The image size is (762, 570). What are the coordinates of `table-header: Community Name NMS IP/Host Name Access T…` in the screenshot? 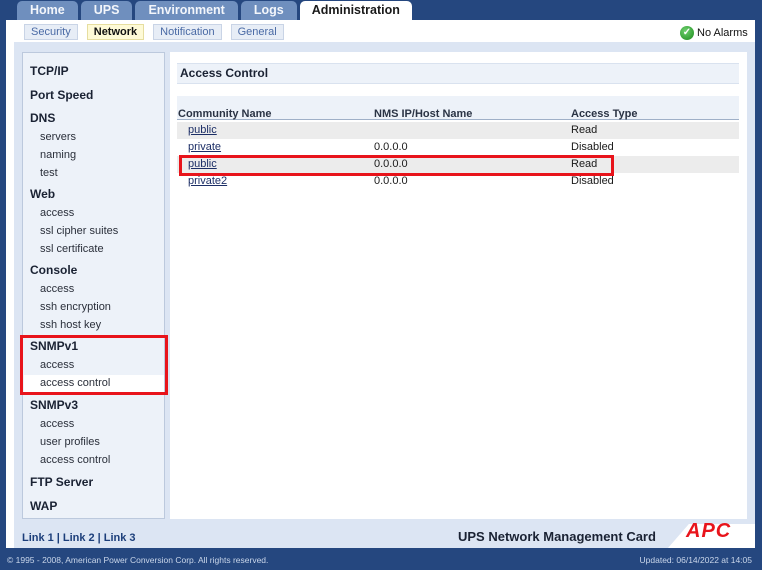 It's located at (458, 108).